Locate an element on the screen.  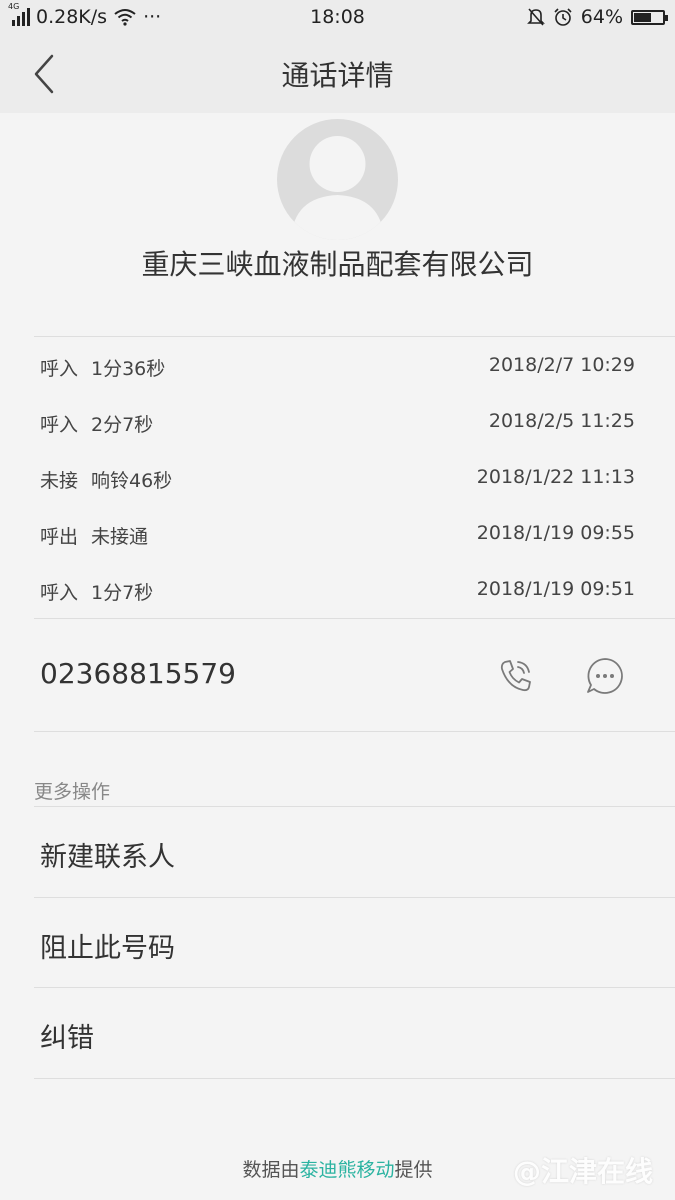
call-detail: 1分36秒 is located at coordinates (128, 369).